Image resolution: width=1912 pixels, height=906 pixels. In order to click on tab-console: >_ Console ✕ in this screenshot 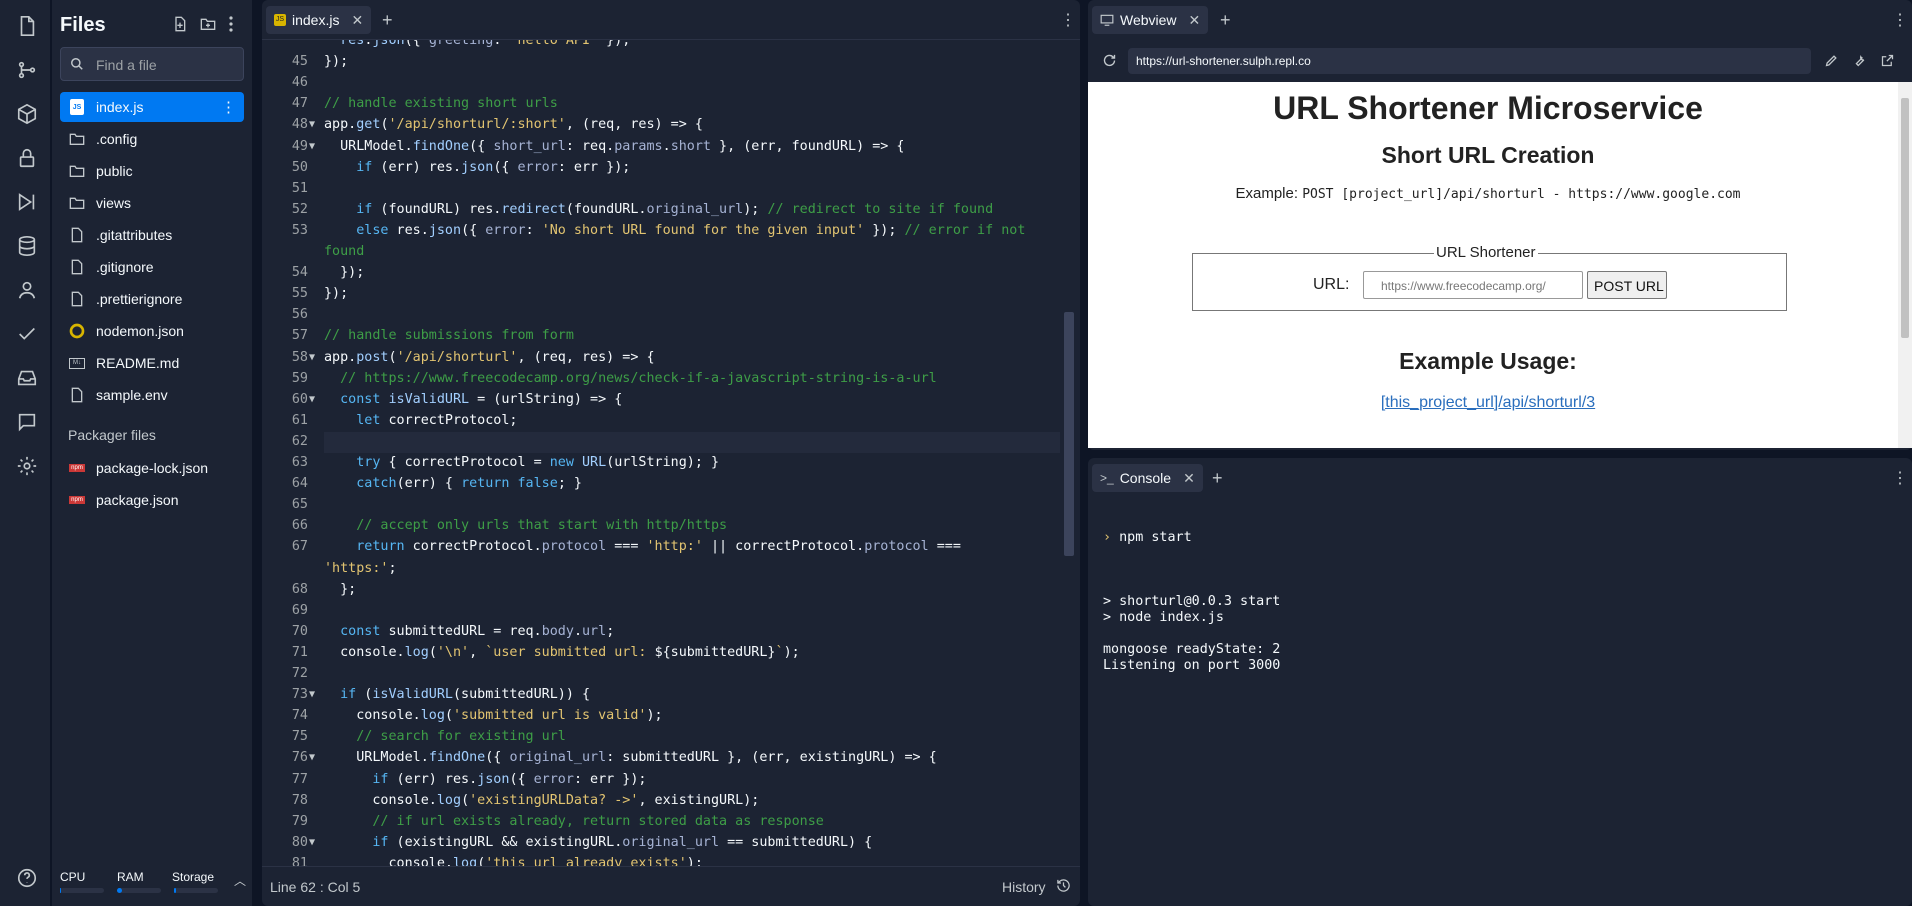, I will do `click(1147, 478)`.